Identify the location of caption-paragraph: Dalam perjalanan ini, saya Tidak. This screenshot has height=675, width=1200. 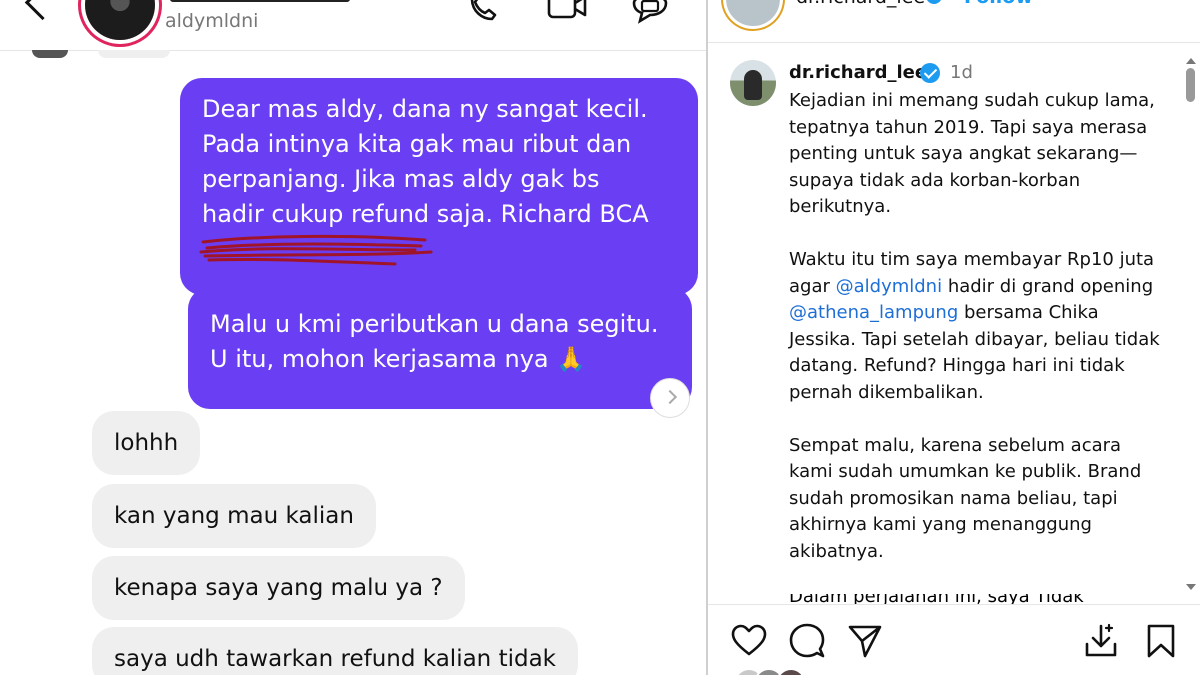
(936, 599).